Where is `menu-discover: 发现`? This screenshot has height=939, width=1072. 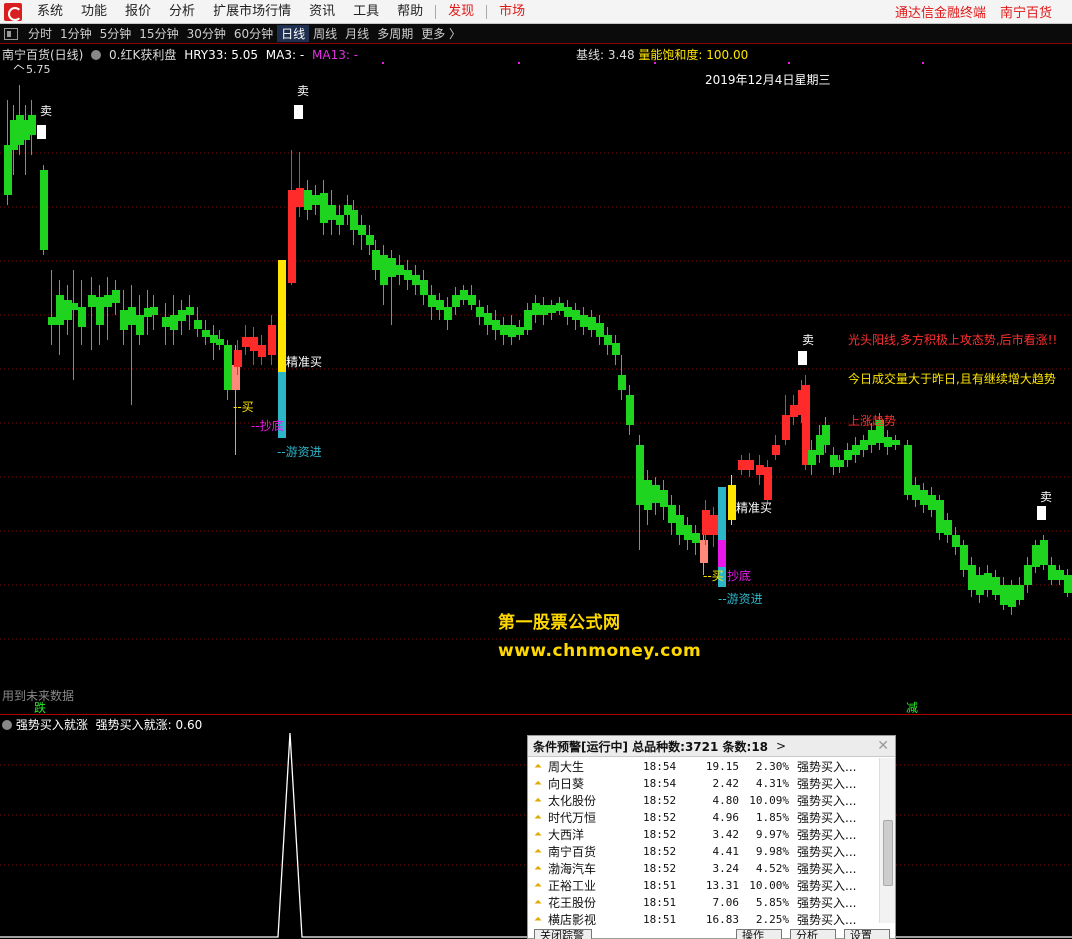
menu-discover: 发现 is located at coordinates (461, 12).